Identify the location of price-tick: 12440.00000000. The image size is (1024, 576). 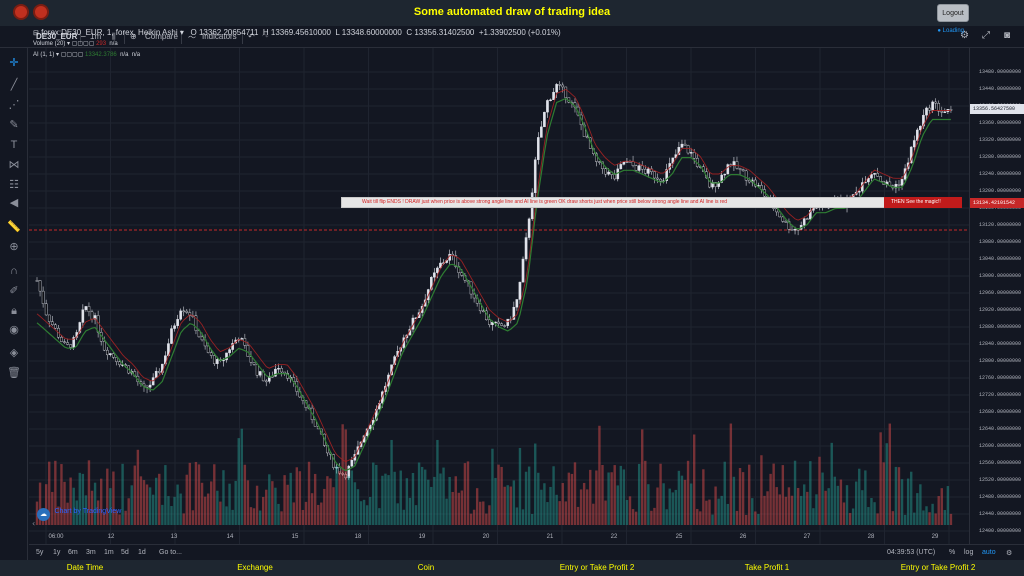
(999, 514).